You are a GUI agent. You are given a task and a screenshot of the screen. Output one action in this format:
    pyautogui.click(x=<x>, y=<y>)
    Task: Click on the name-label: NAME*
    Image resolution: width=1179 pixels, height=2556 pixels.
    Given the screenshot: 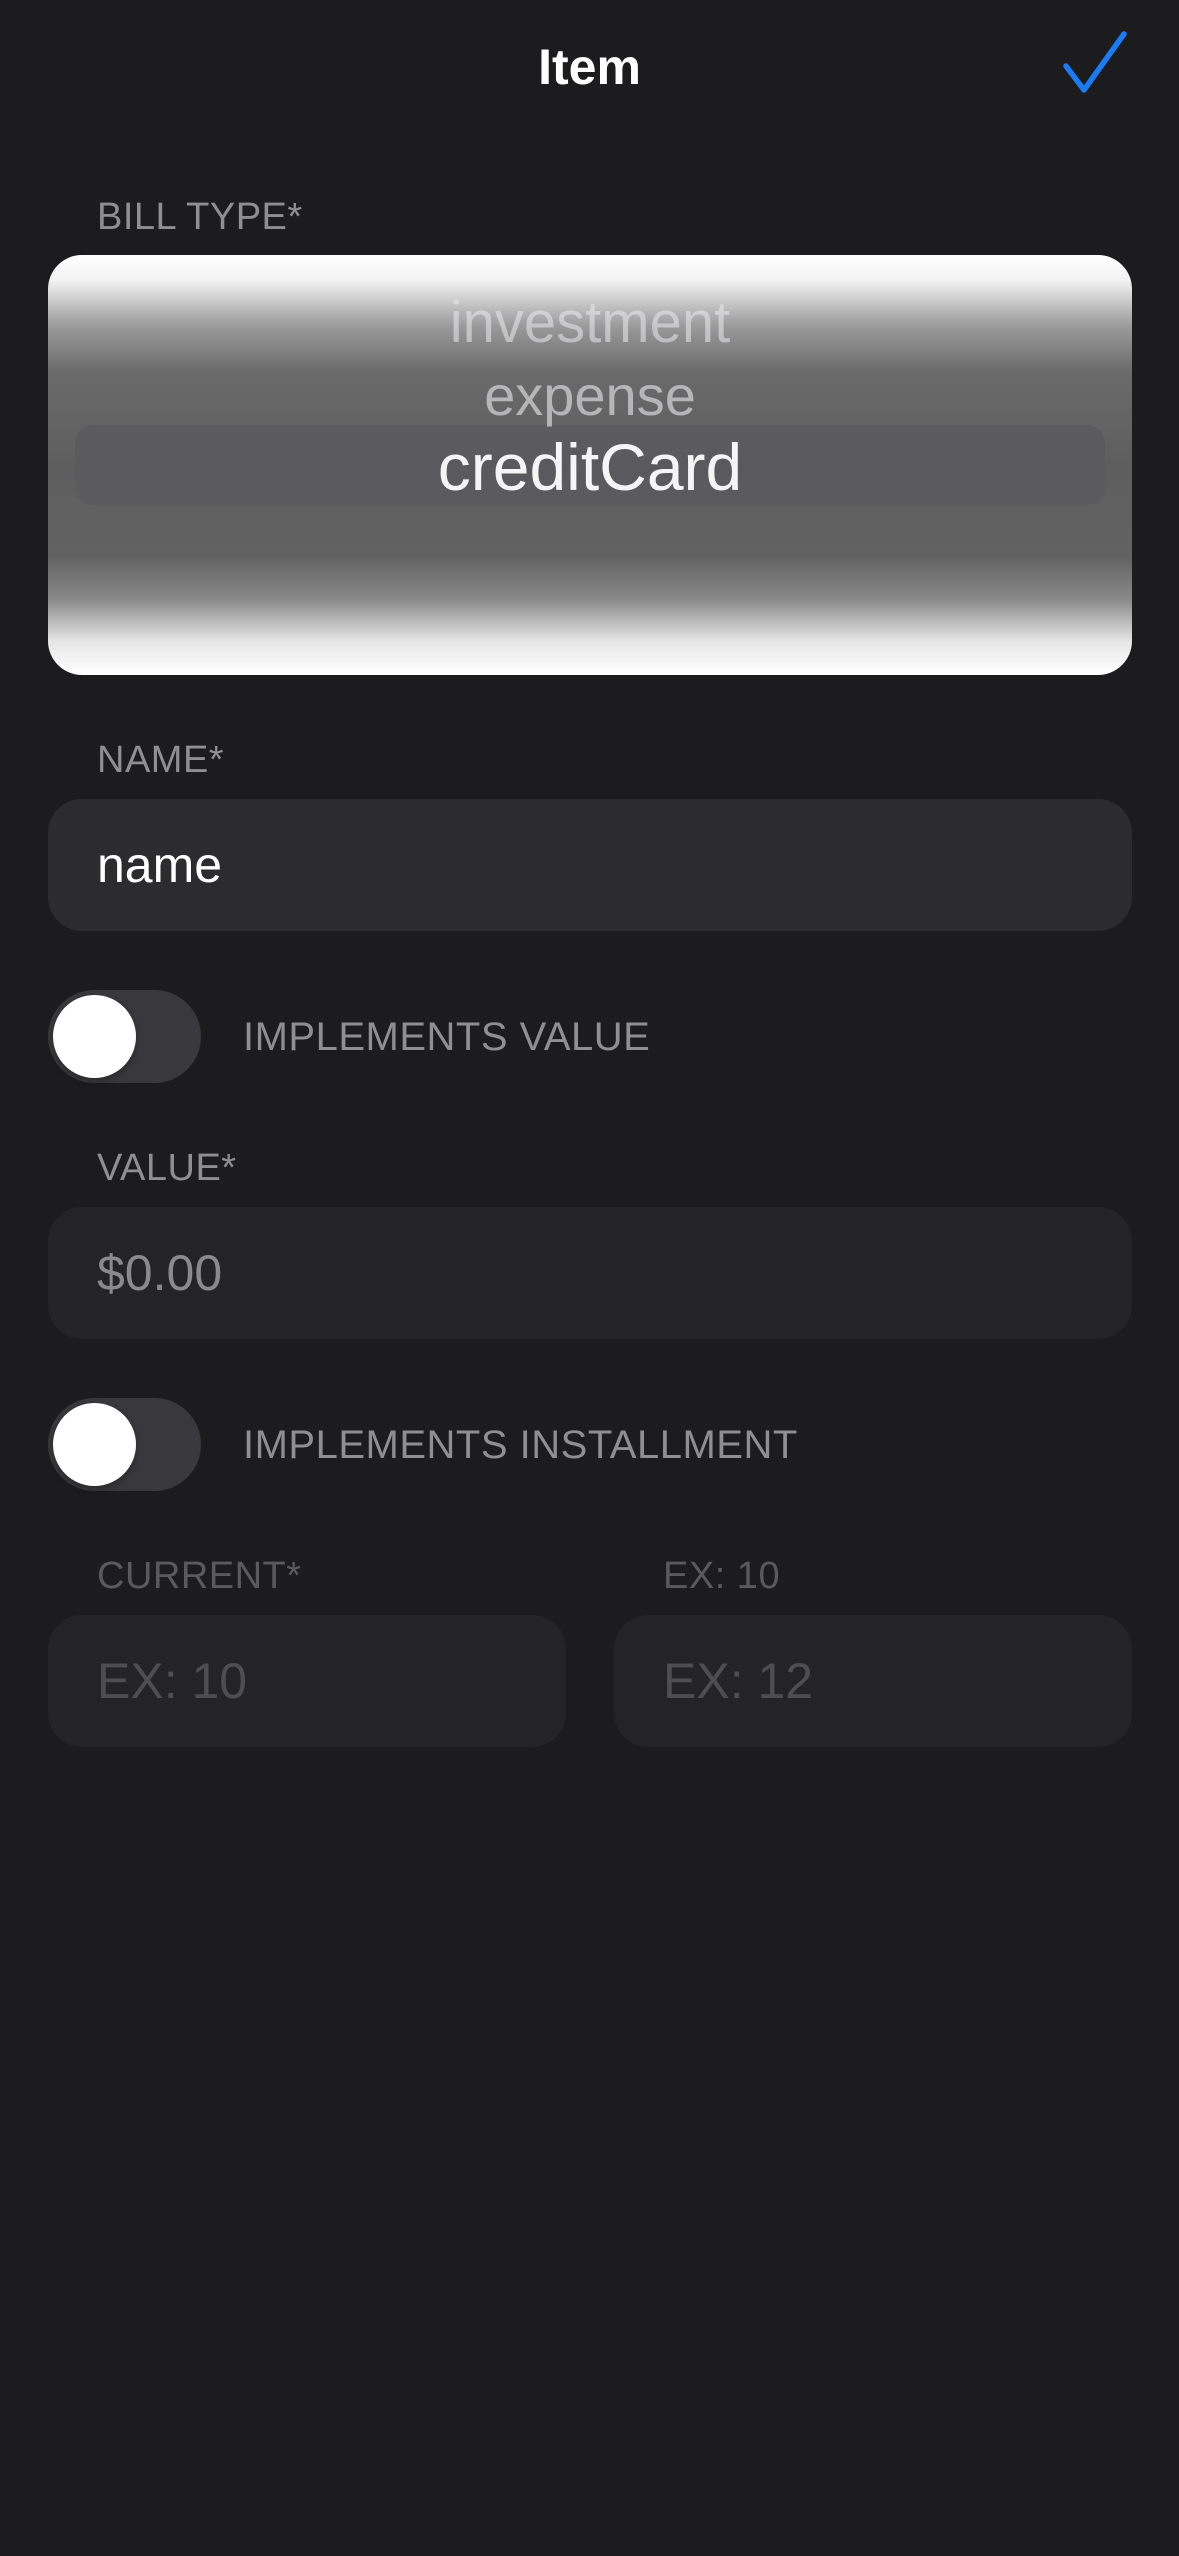 What is the action you would take?
    pyautogui.click(x=161, y=760)
    